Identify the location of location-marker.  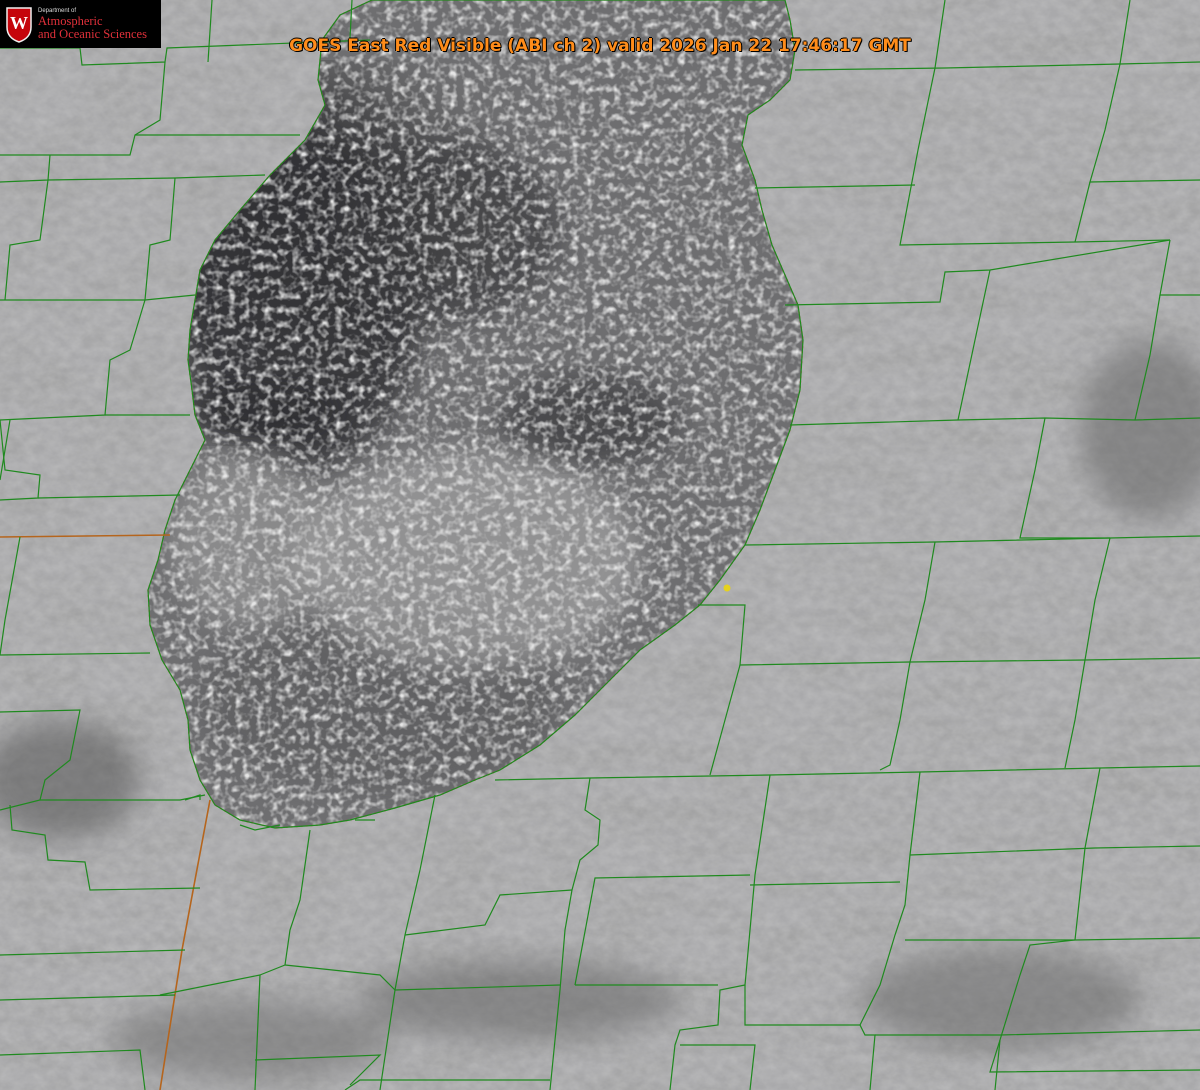
(727, 588).